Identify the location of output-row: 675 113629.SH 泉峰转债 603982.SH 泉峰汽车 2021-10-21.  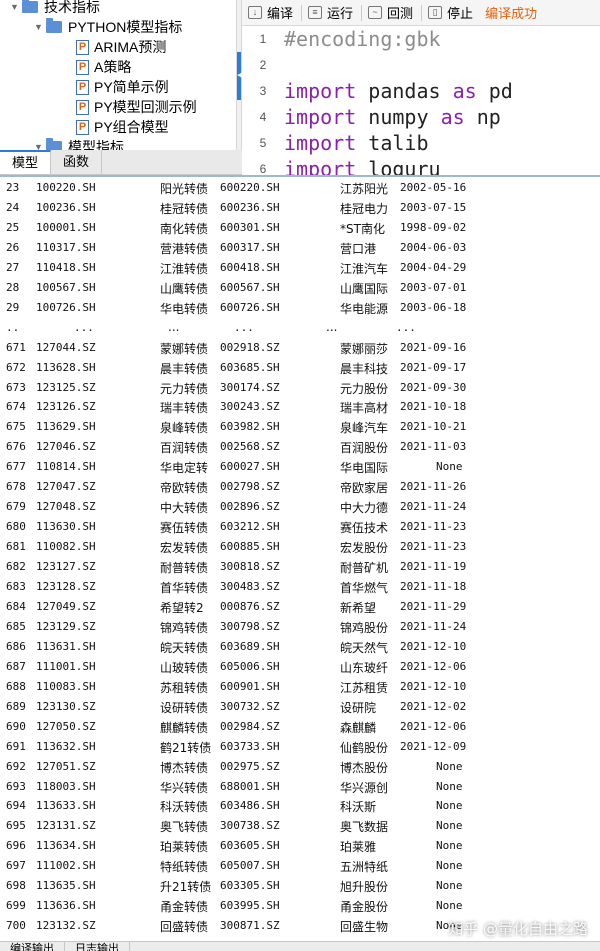
(300, 427).